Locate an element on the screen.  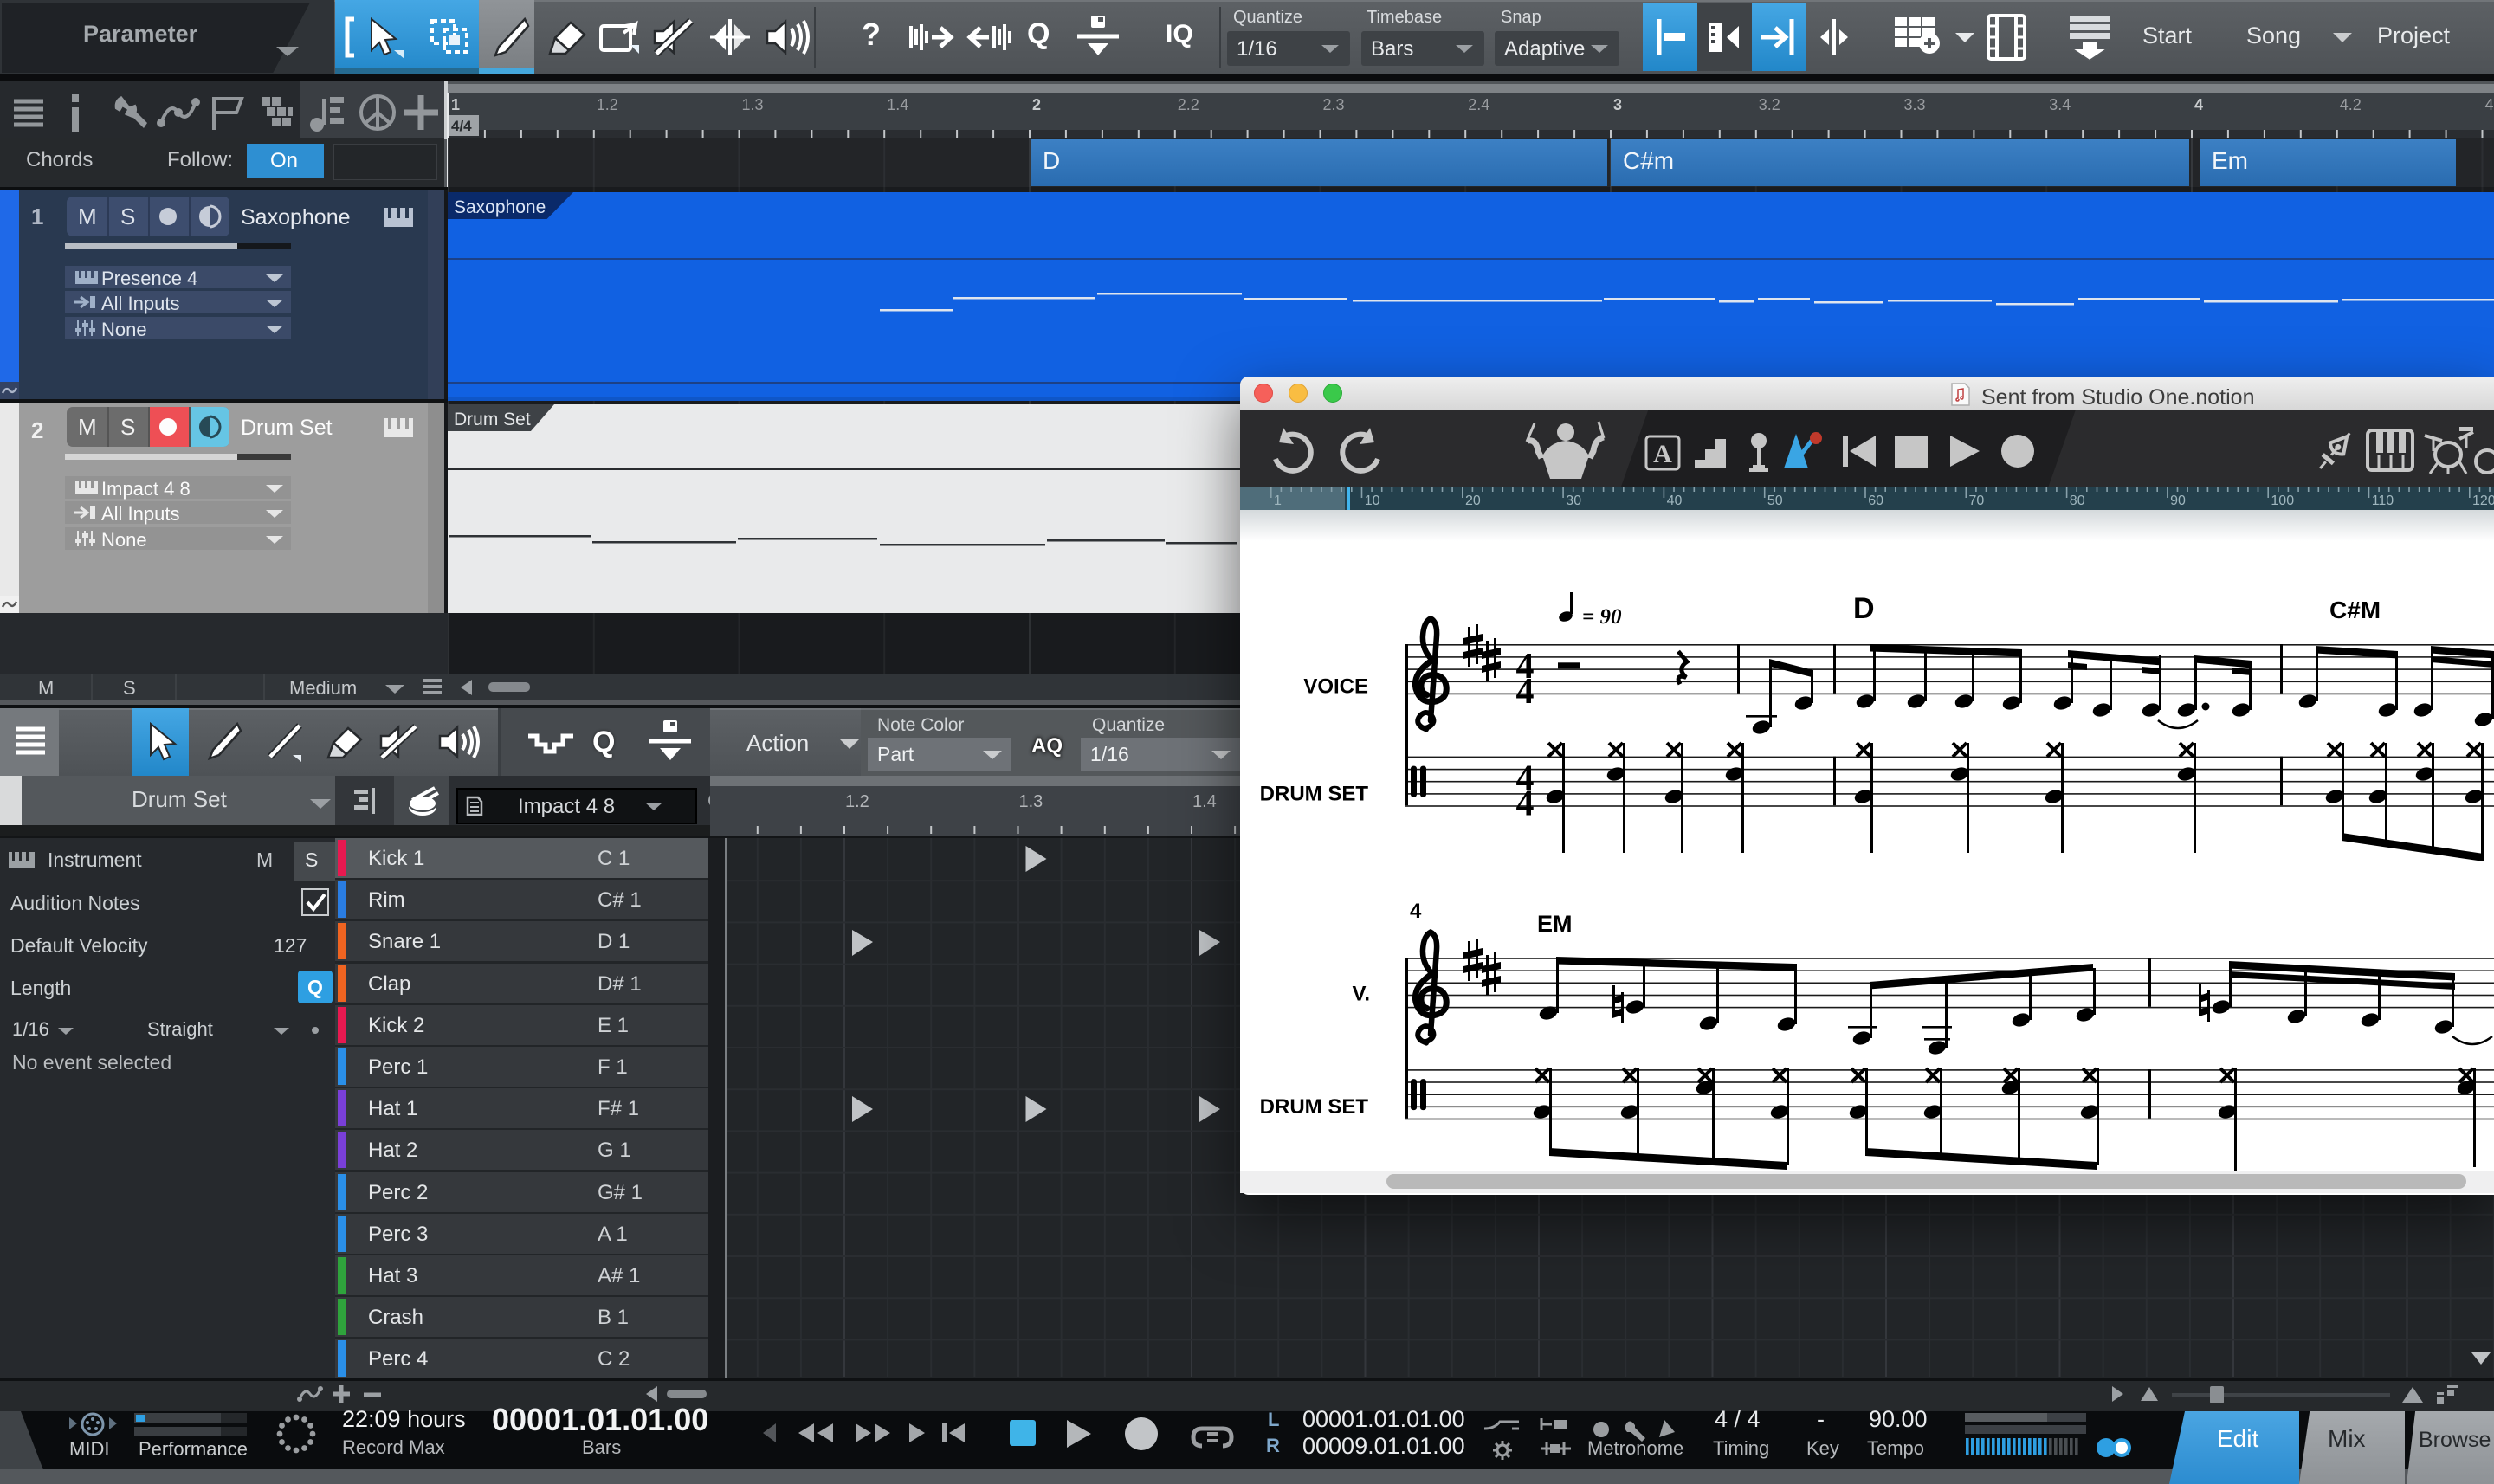
svg-text: VOICE is located at coordinates (1335, 687).